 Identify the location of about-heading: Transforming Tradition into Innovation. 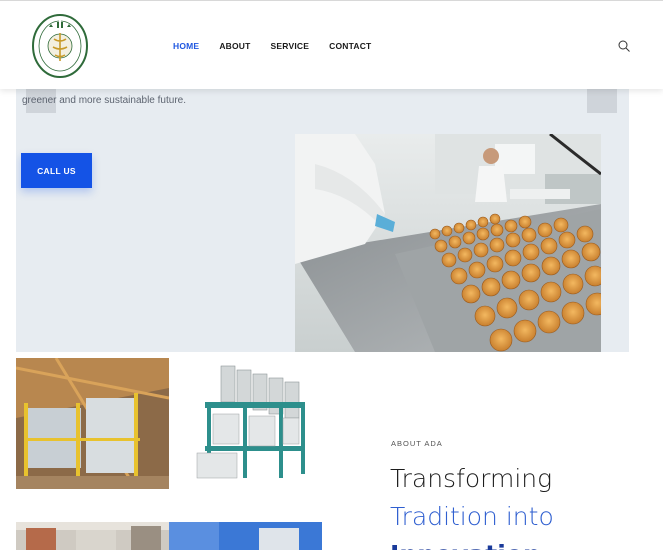
(472, 505).